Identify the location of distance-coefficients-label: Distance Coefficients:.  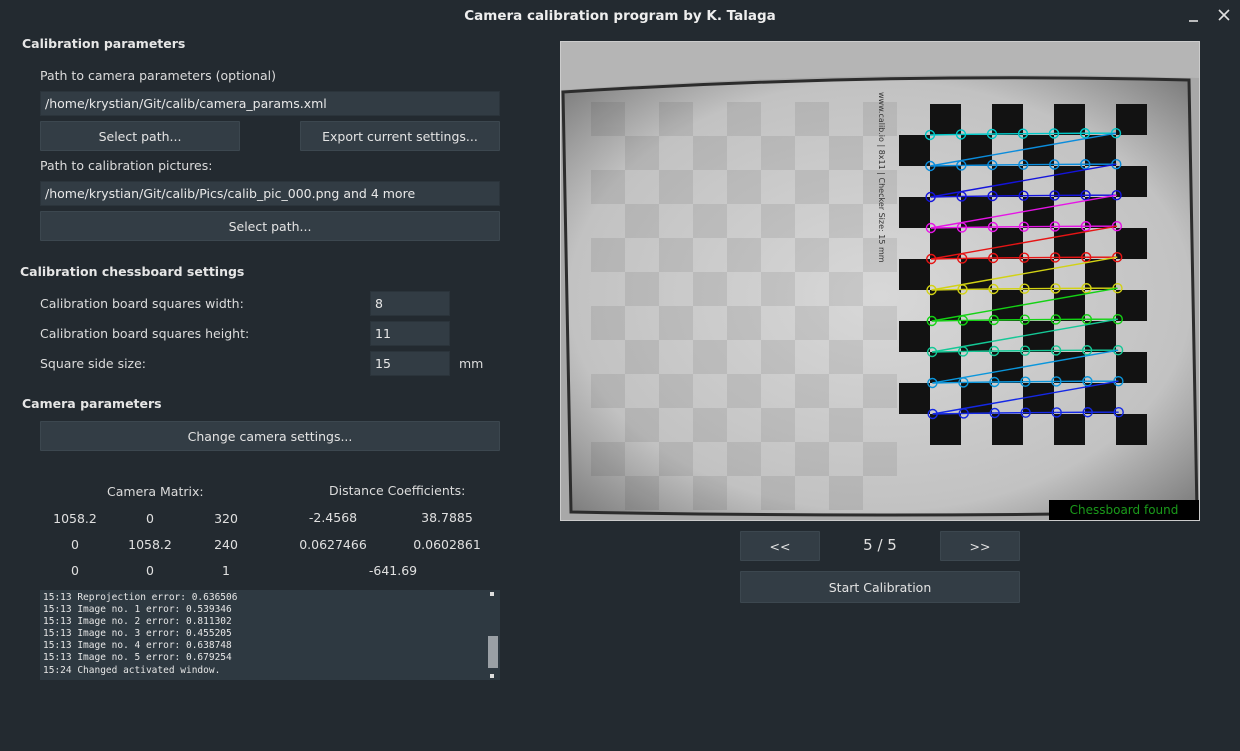
(397, 490).